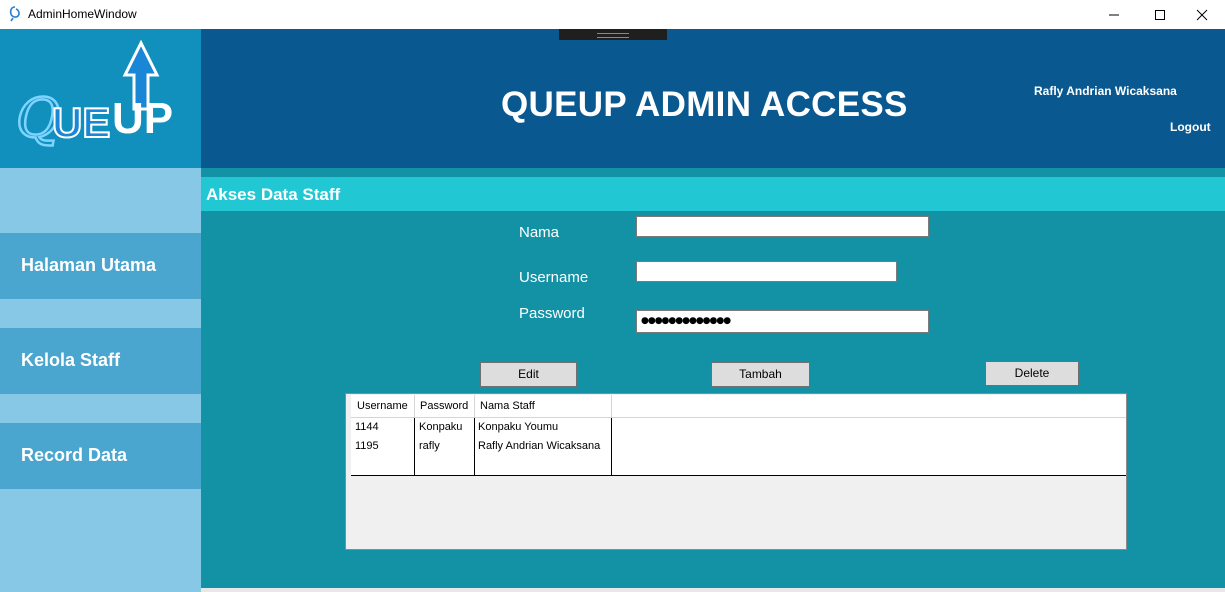 This screenshot has height=592, width=1225. I want to click on sidebar-item-label: Kelola Staff, so click(71, 360).